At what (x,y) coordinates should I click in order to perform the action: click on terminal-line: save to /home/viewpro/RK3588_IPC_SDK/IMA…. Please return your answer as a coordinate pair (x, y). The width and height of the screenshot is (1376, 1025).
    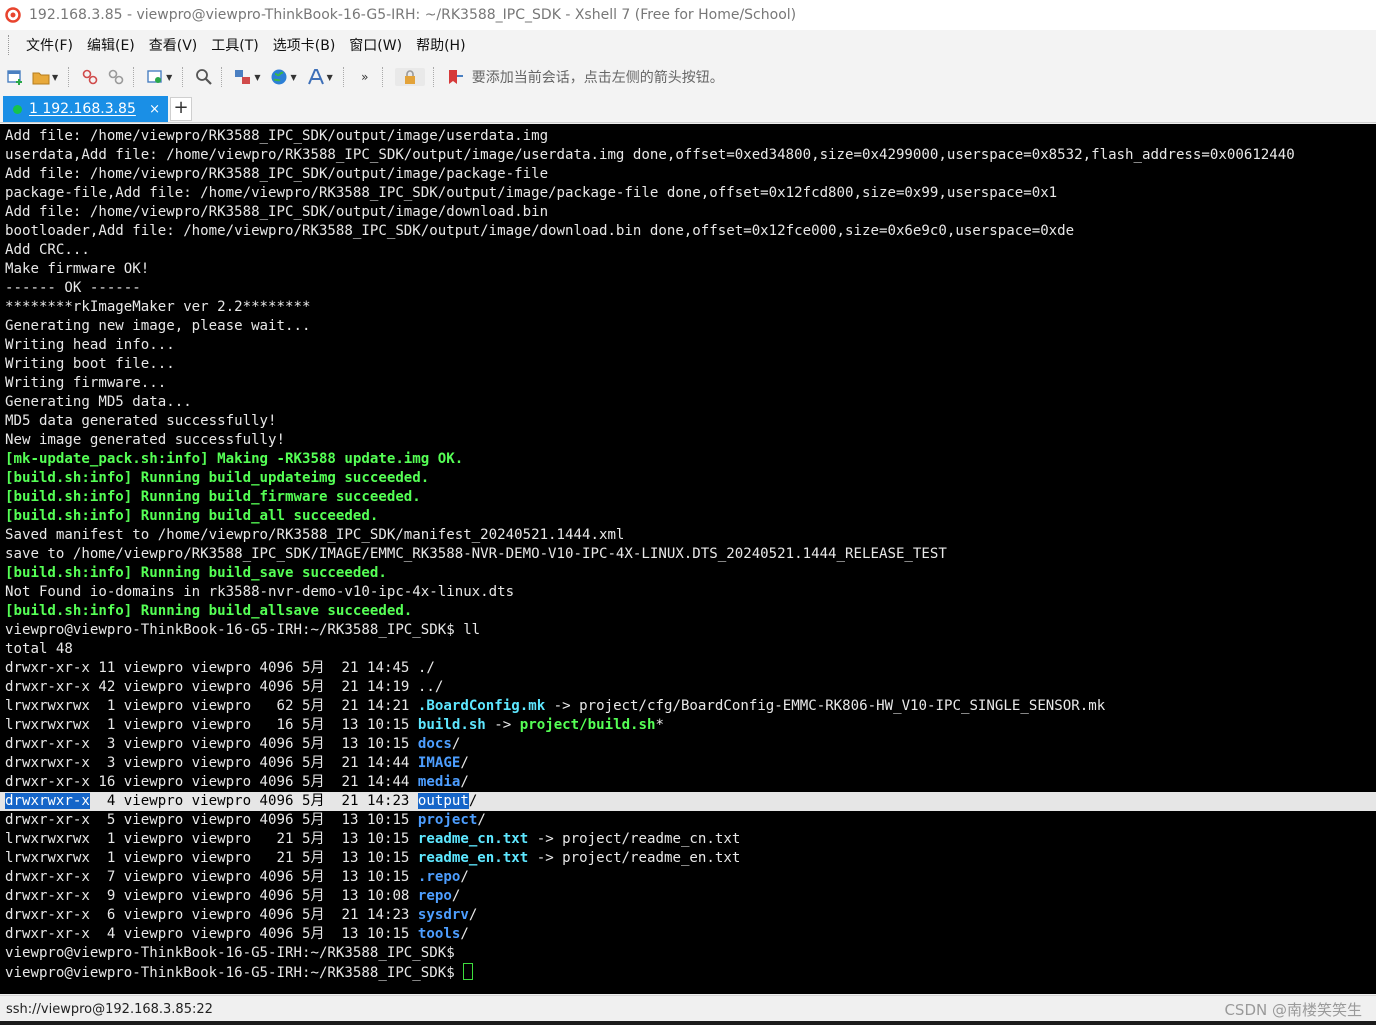
    Looking at the image, I should click on (476, 554).